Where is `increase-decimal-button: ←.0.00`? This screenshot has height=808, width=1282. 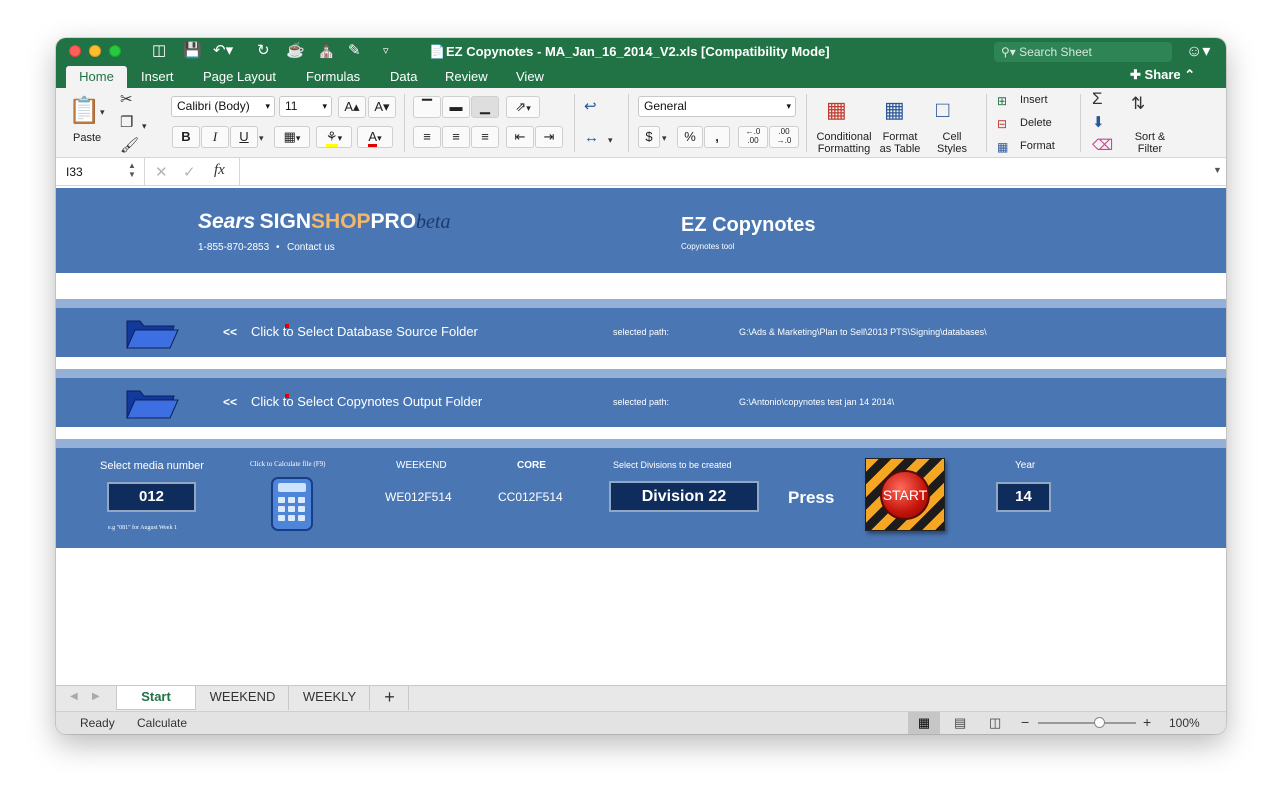
increase-decimal-button: ←.0.00 is located at coordinates (753, 137).